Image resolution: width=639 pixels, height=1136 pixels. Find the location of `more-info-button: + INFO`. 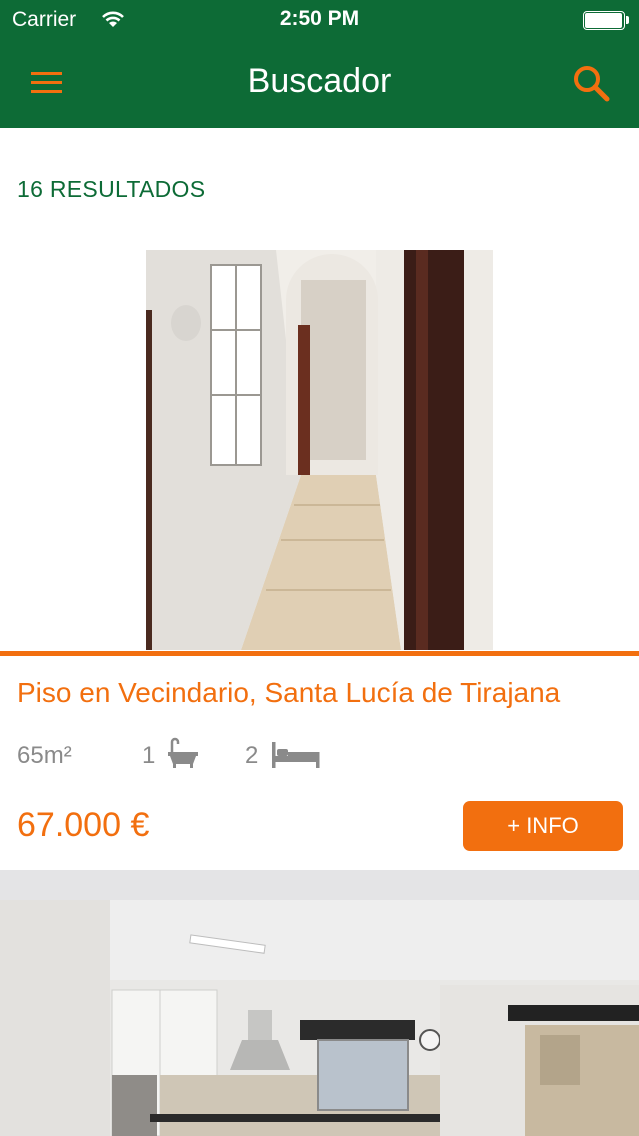

more-info-button: + INFO is located at coordinates (543, 826).